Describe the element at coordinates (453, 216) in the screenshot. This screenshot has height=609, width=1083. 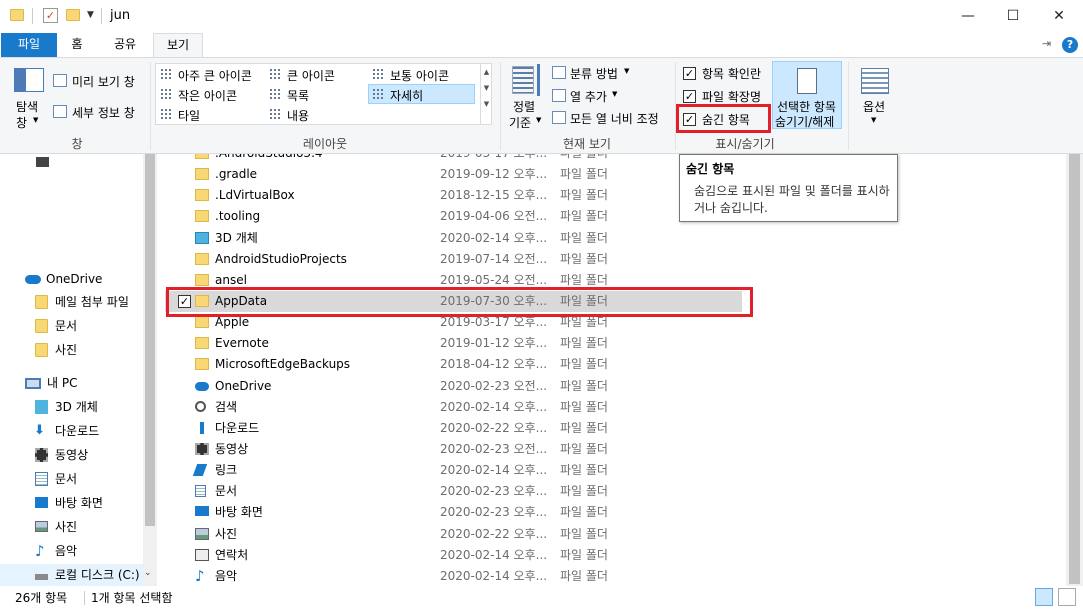
I see `file-row: .tooling 2019-04-06 오전... 파일 폴더` at that location.